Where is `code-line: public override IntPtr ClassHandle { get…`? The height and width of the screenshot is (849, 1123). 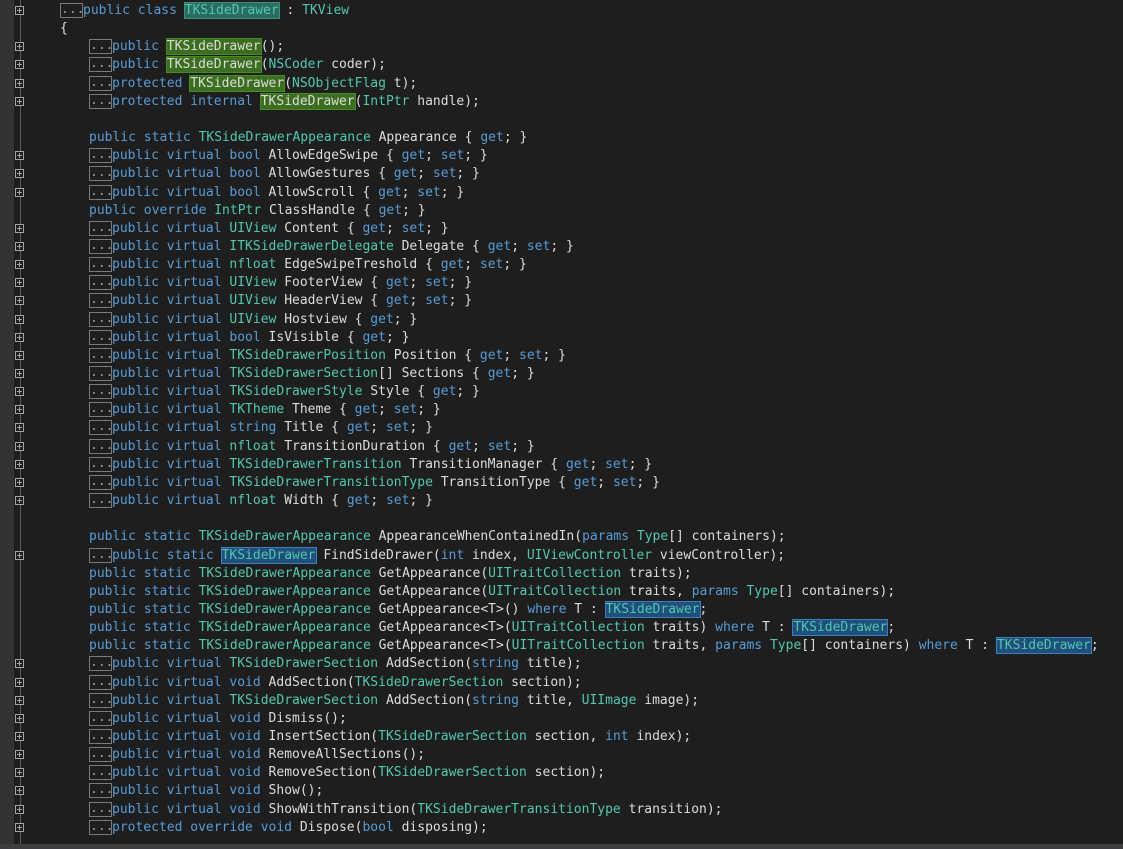 code-line: public override IntPtr ClassHandle { get… is located at coordinates (561, 211).